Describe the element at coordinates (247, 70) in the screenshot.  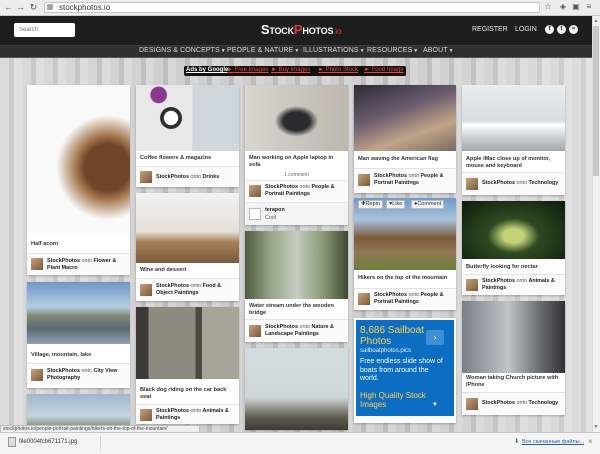
I see `ad-link-free-images: ► Free Images` at that location.